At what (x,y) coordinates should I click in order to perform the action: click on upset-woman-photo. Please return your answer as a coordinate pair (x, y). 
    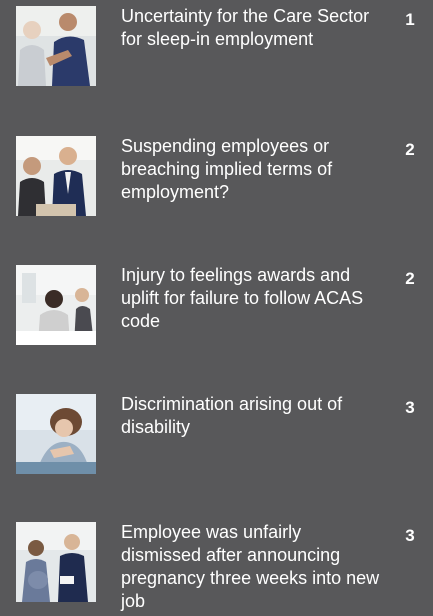
    Looking at the image, I should click on (56, 434).